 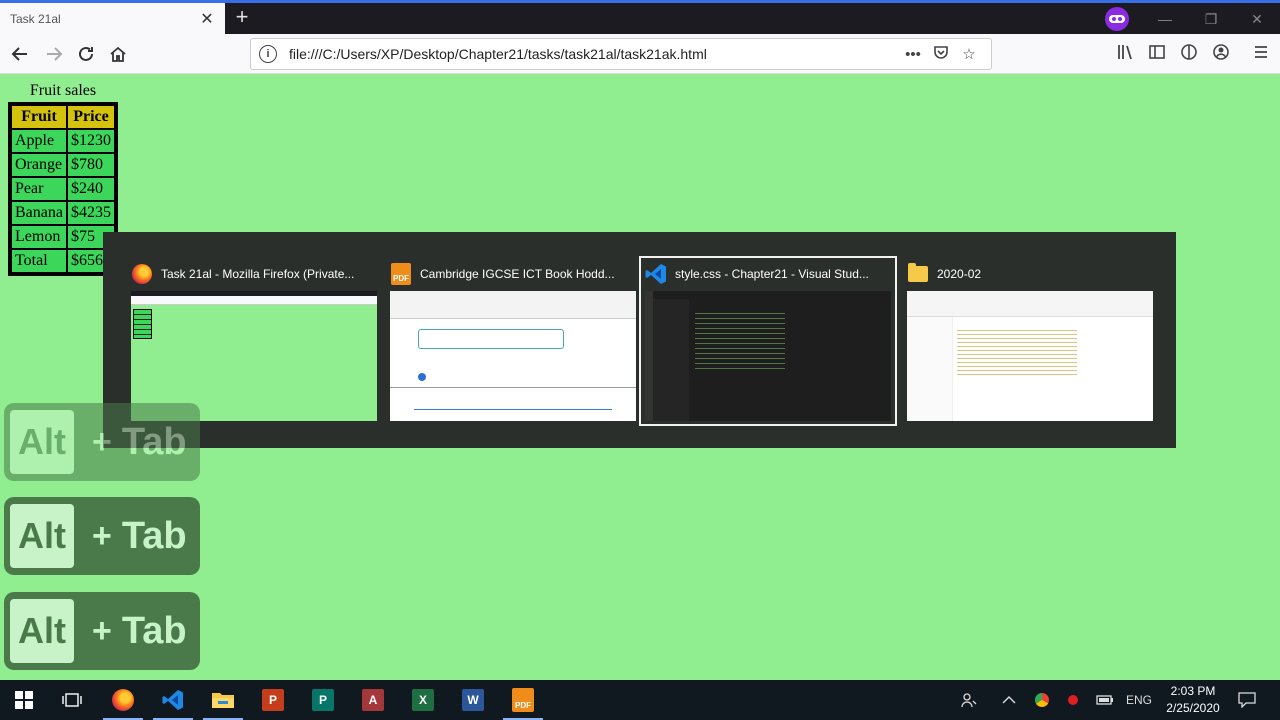 What do you see at coordinates (1157, 54) in the screenshot?
I see `sidebar-icon` at bounding box center [1157, 54].